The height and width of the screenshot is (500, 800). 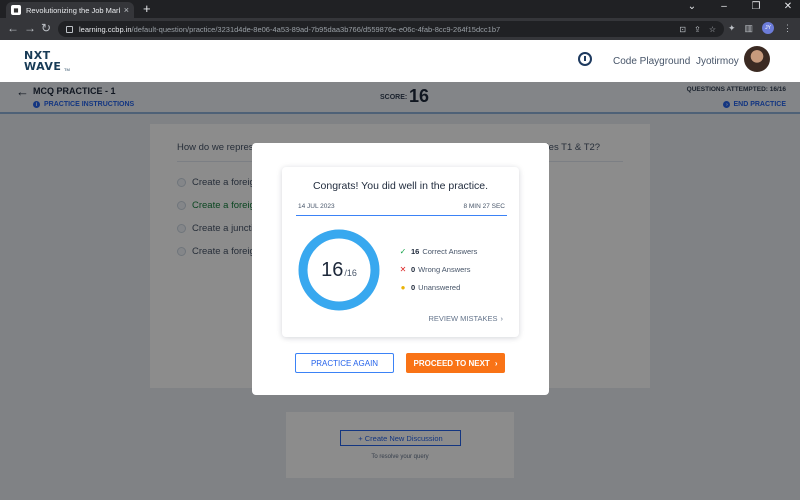 What do you see at coordinates (316, 206) in the screenshot?
I see `practice-date: 14 JUL 2023` at bounding box center [316, 206].